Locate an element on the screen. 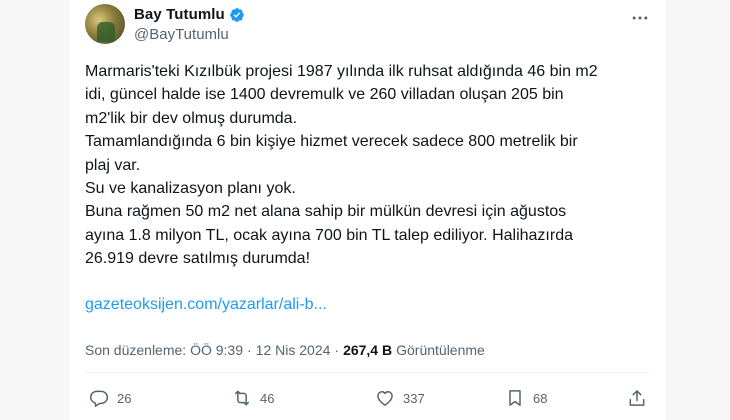 Image resolution: width=730 pixels, height=420 pixels. author-handle: @BayTutumlu is located at coordinates (181, 34).